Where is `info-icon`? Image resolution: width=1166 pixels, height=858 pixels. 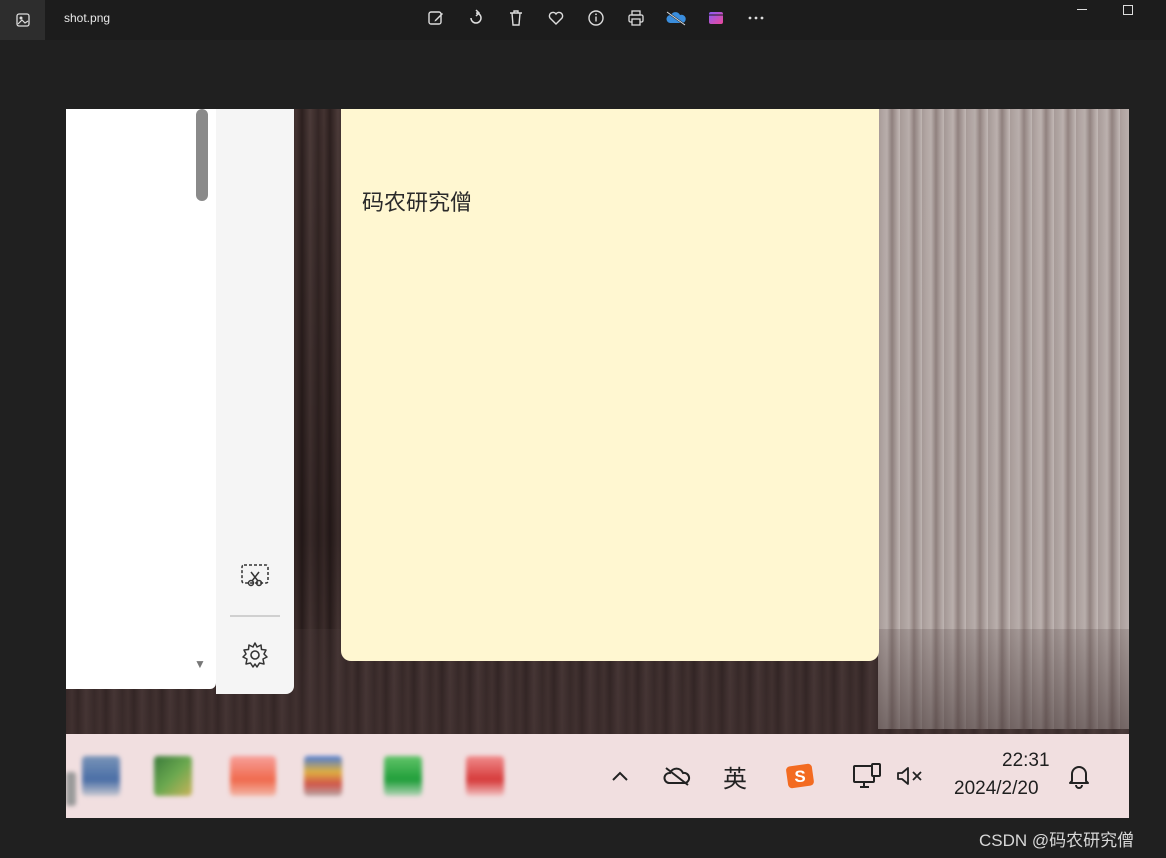
info-icon is located at coordinates (596, 18).